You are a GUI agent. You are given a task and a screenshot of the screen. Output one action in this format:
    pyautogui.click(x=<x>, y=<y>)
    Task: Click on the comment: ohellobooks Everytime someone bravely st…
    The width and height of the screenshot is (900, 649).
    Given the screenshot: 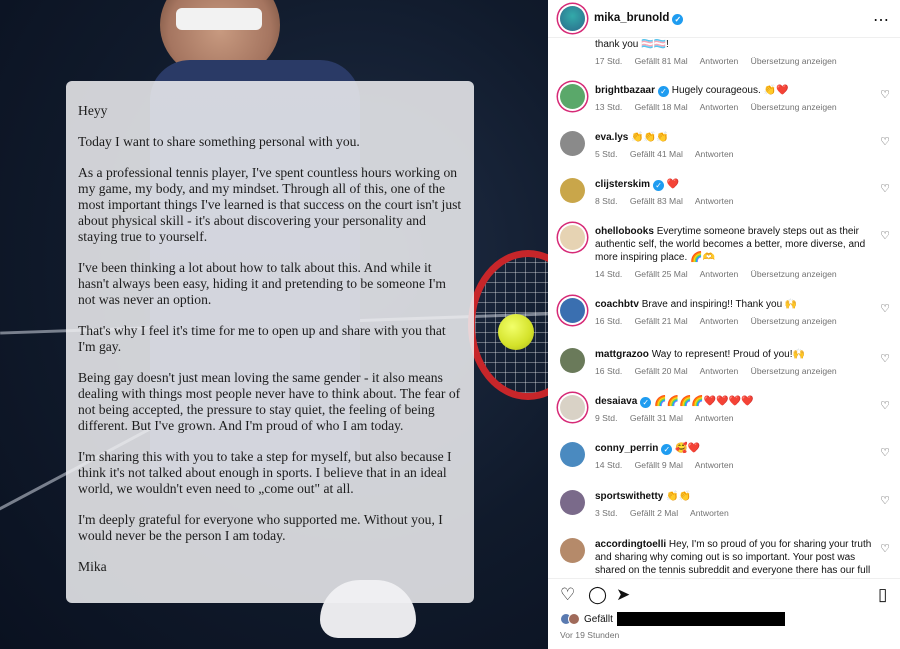 What is the action you would take?
    pyautogui.click(x=725, y=252)
    